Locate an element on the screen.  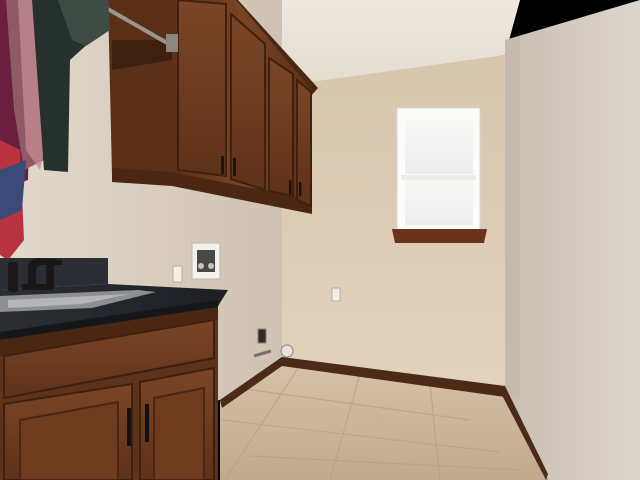
faucet is located at coordinates (35, 275).